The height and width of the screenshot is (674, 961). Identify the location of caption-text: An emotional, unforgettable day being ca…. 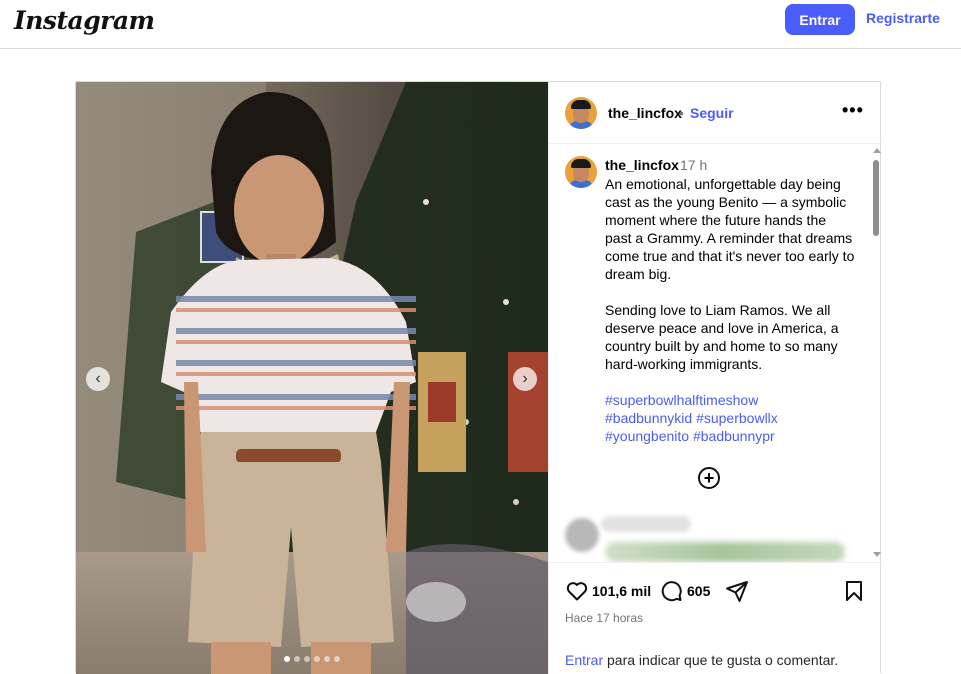
(730, 310).